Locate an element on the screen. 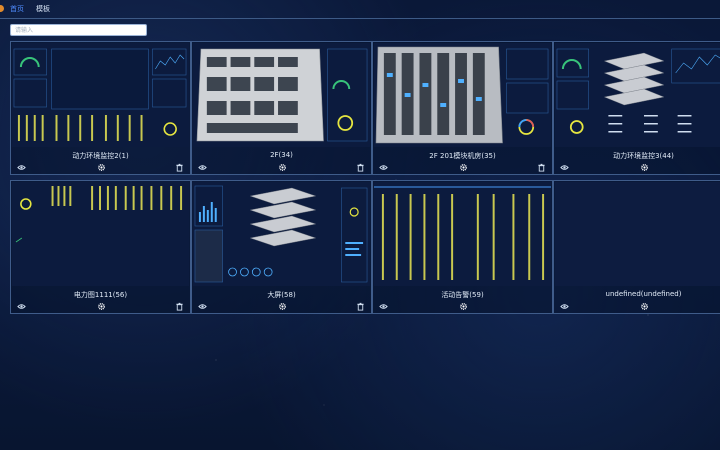 The image size is (720, 450). dashboard-card: 电力图1111(56) is located at coordinates (100, 247).